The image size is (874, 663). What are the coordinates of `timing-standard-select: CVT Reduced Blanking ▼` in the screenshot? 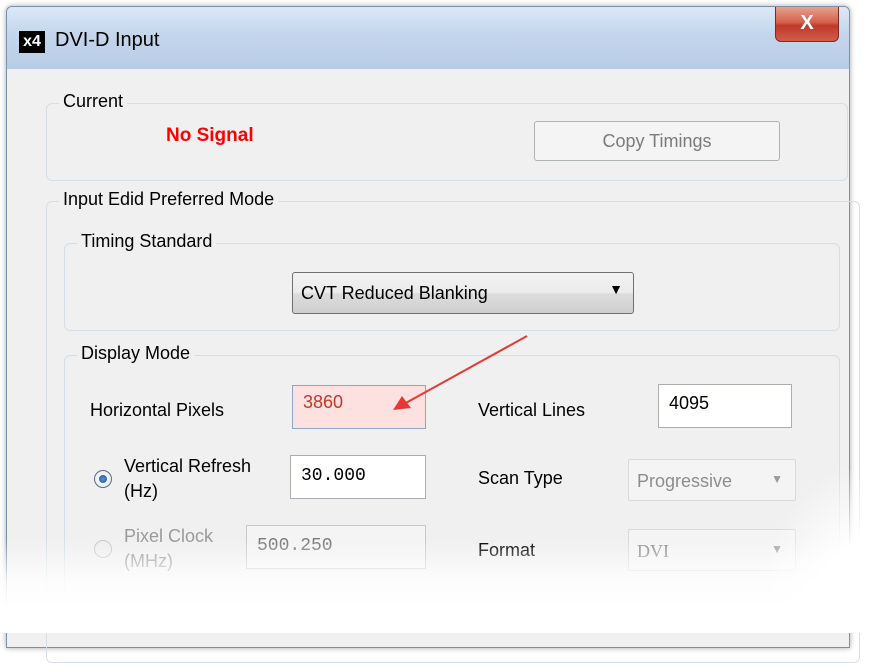 It's located at (463, 293).